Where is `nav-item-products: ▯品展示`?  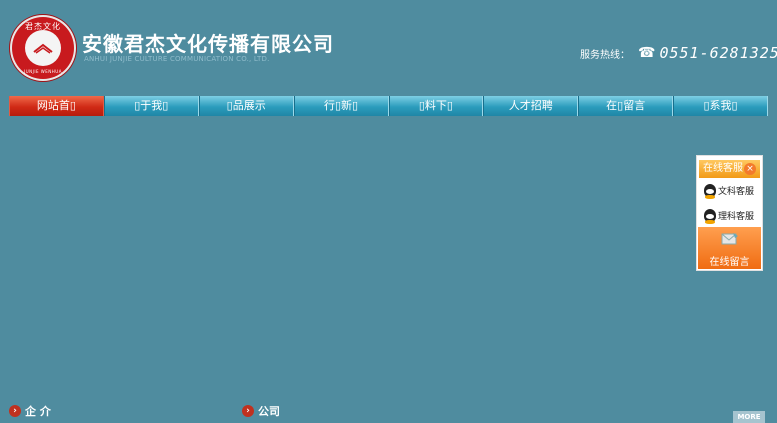 nav-item-products: ▯品展示 is located at coordinates (246, 106).